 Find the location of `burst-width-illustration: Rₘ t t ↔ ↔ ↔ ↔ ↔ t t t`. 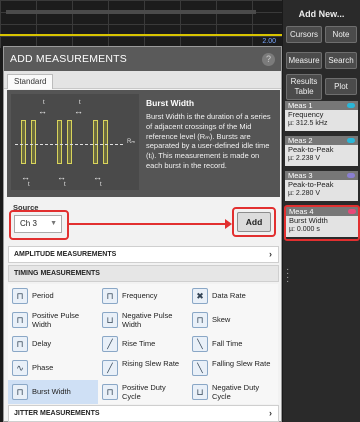

burst-width-illustration: Rₘ t t ↔ ↔ ↔ ↔ ↔ t t t is located at coordinates (75, 142).